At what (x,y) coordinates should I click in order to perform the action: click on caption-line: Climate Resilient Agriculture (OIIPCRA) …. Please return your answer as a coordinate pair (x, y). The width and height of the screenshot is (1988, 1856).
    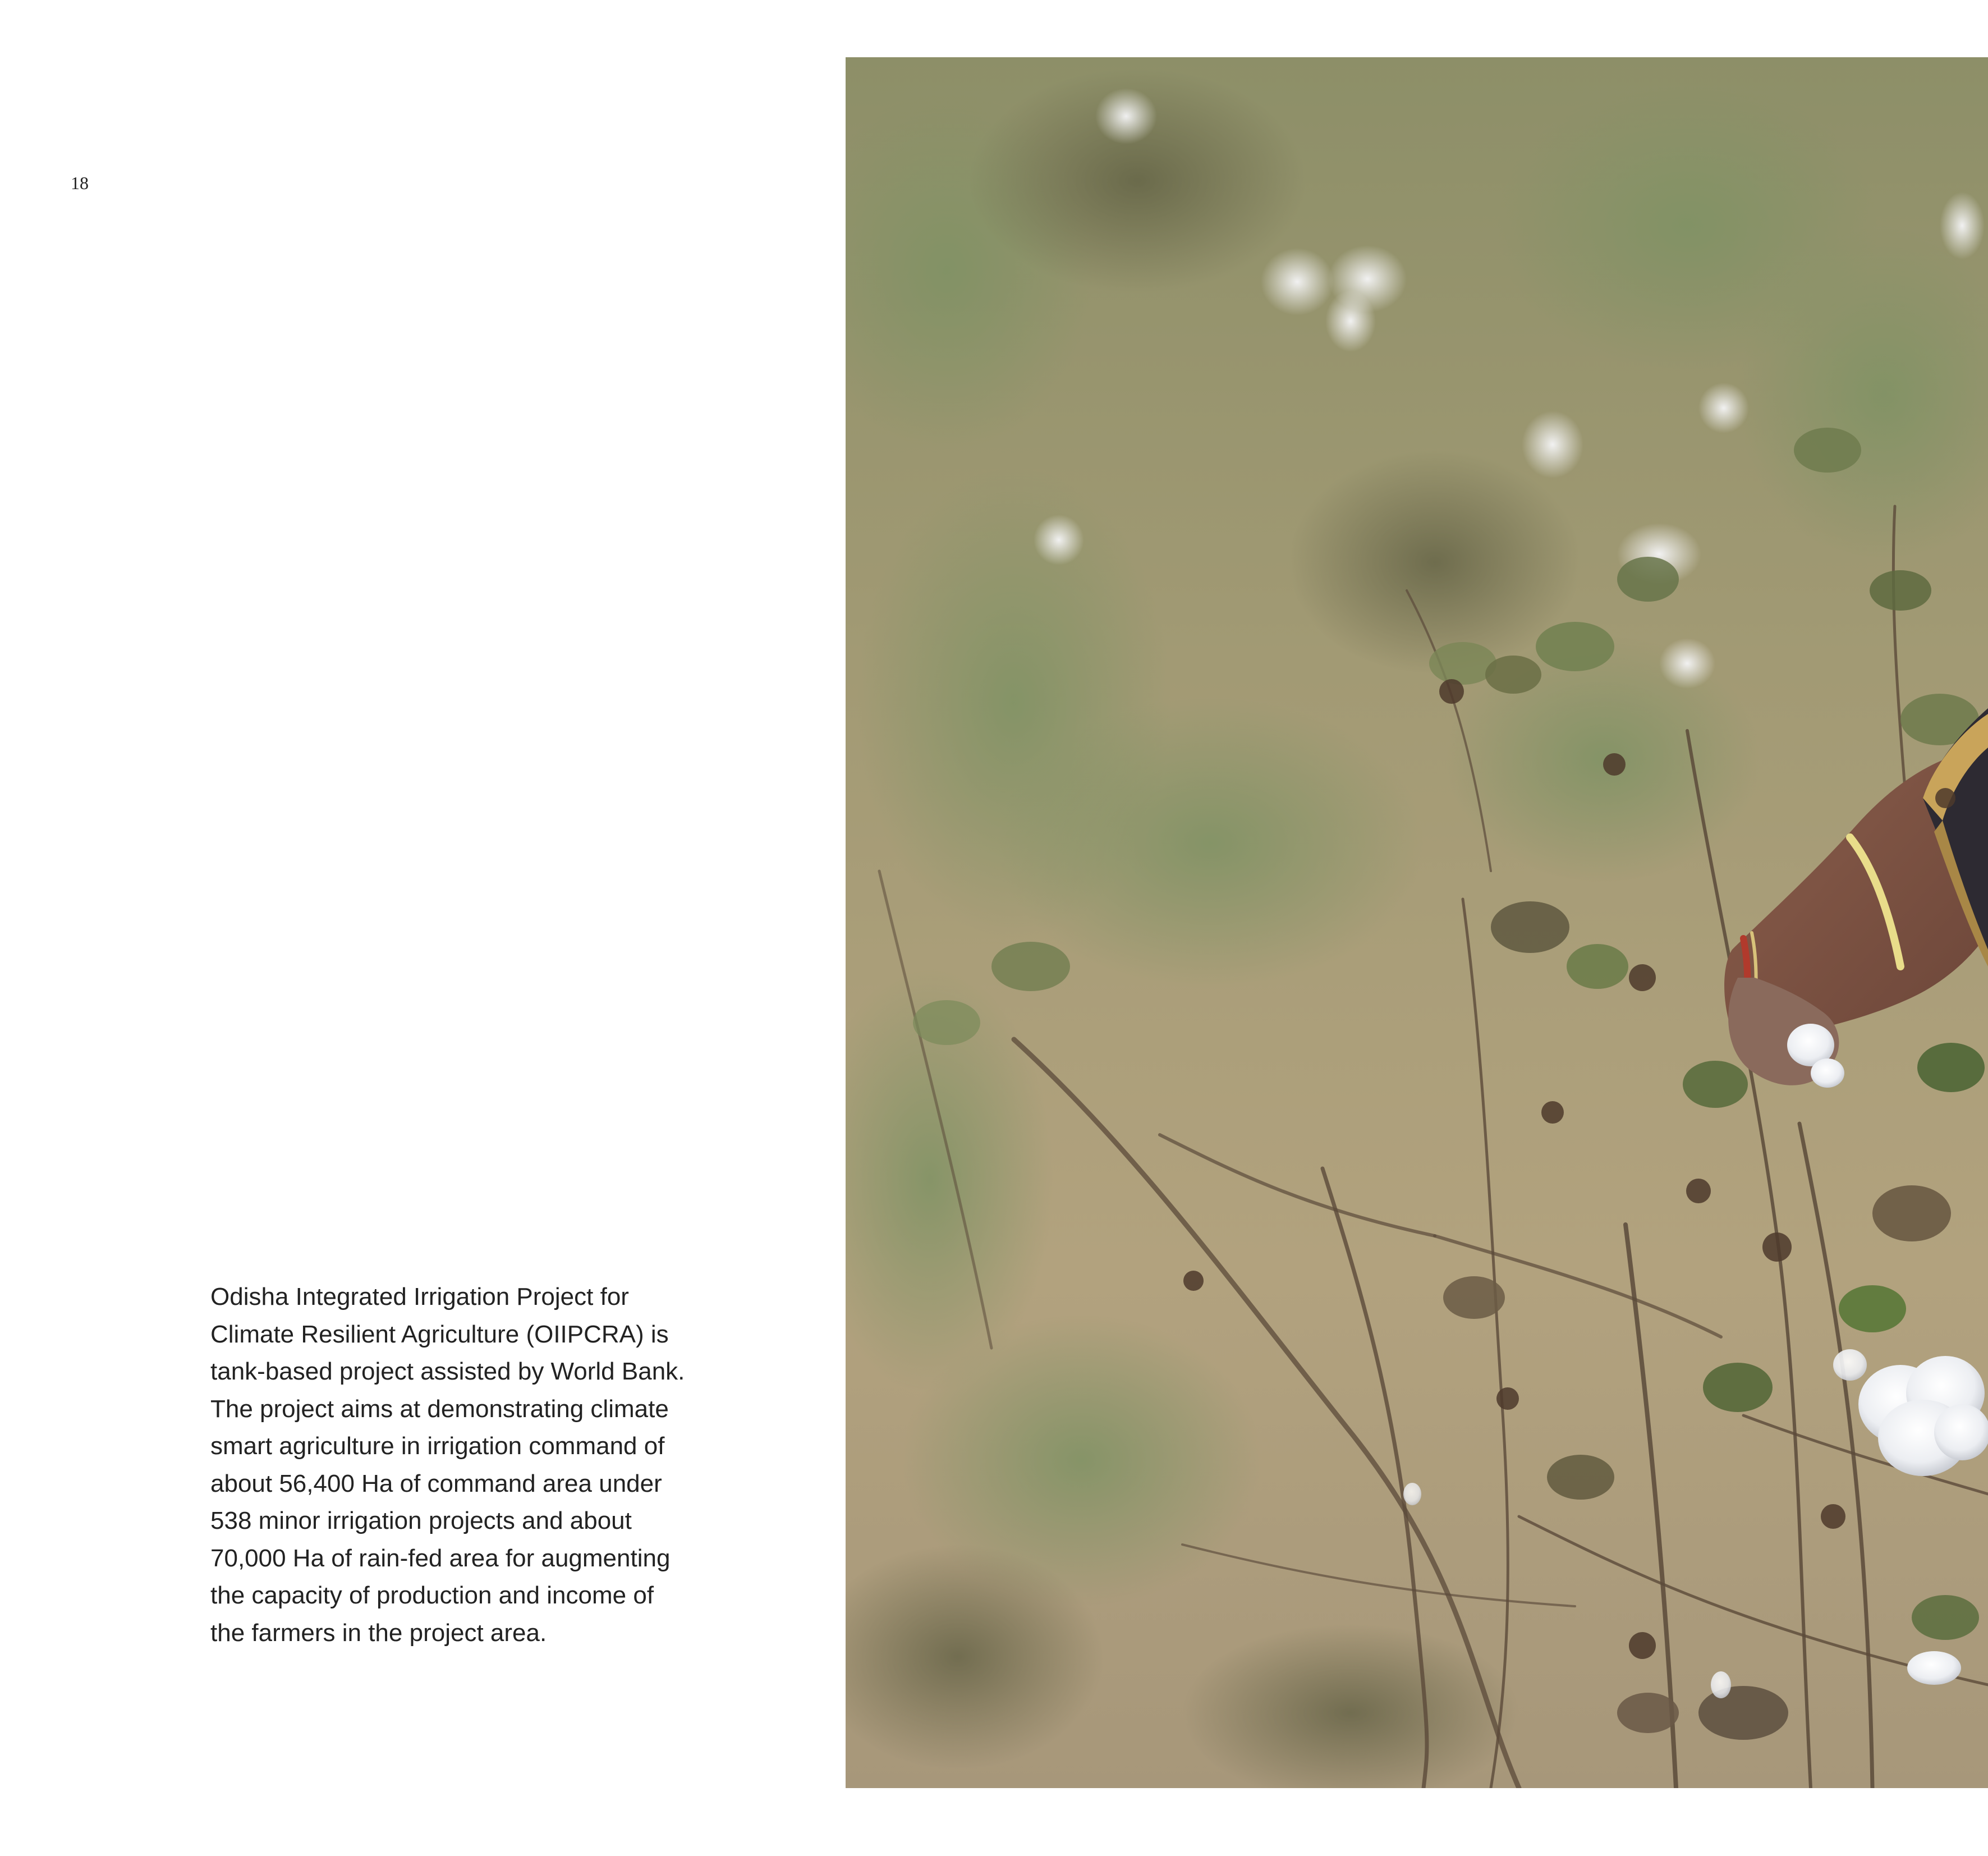
    Looking at the image, I should click on (439, 1334).